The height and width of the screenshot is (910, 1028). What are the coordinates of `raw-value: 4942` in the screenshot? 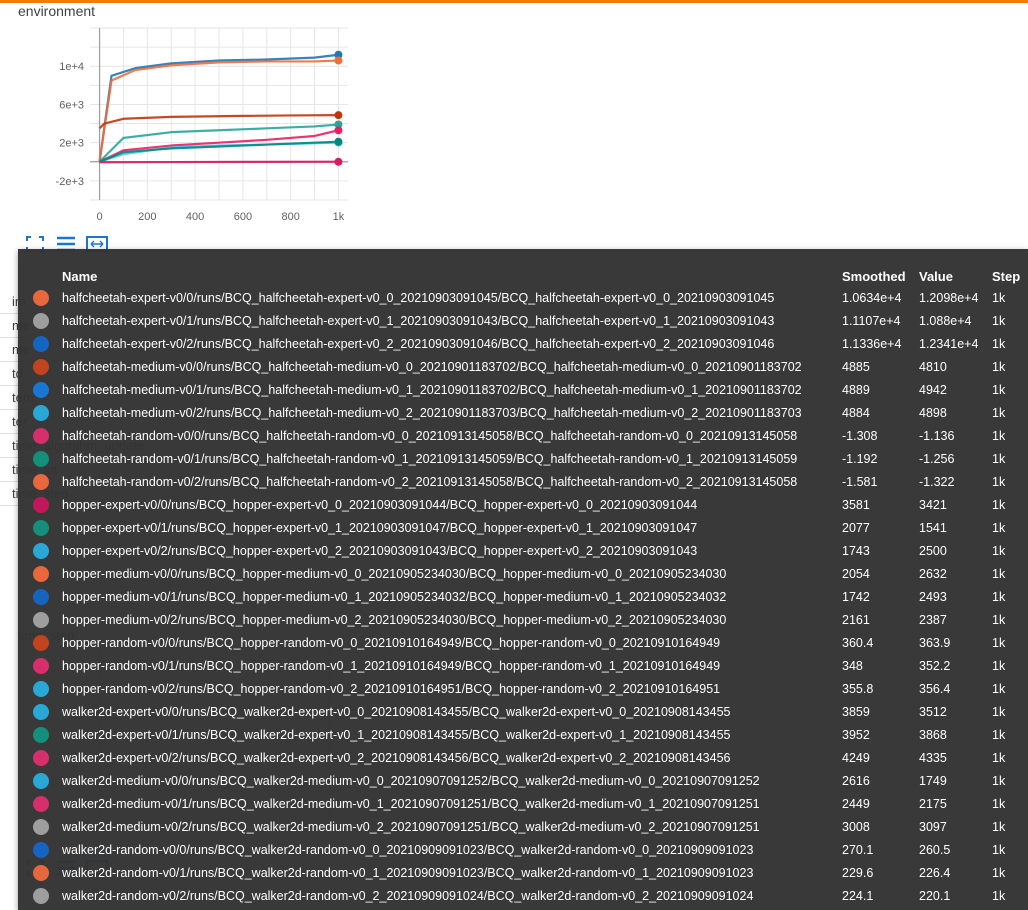 It's located at (933, 389).